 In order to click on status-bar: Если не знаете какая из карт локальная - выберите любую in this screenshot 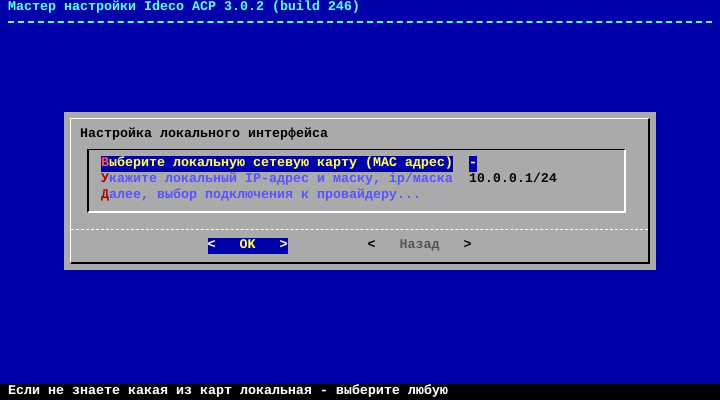, I will do `click(360, 392)`.